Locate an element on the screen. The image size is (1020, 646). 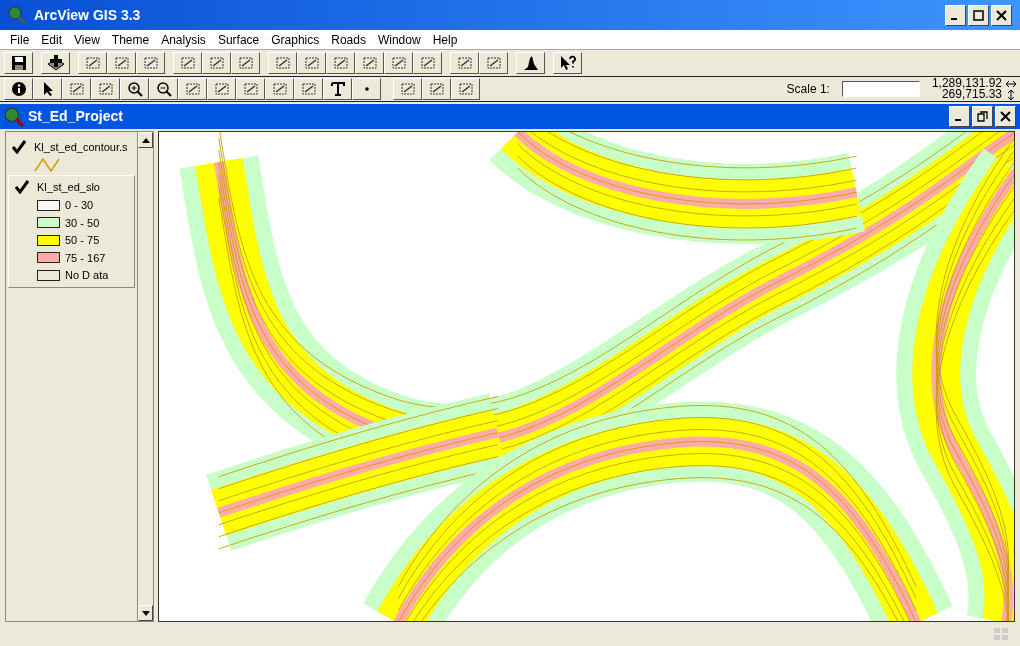
down-triangle-icon is located at coordinates (145, 613).